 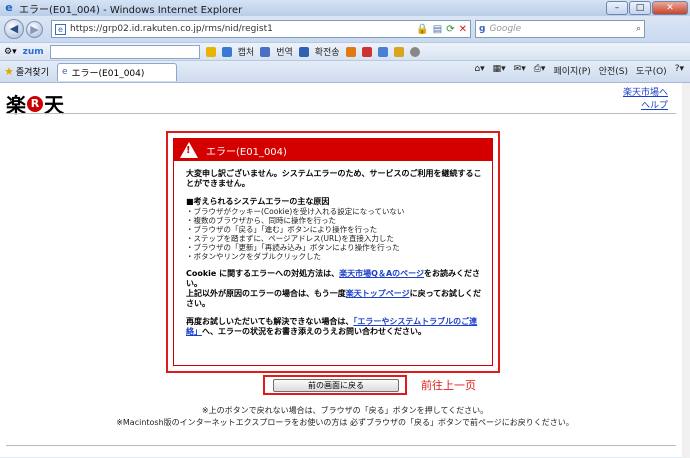 What do you see at coordinates (422, 29) in the screenshot?
I see `lock-icon: 🔒` at bounding box center [422, 29].